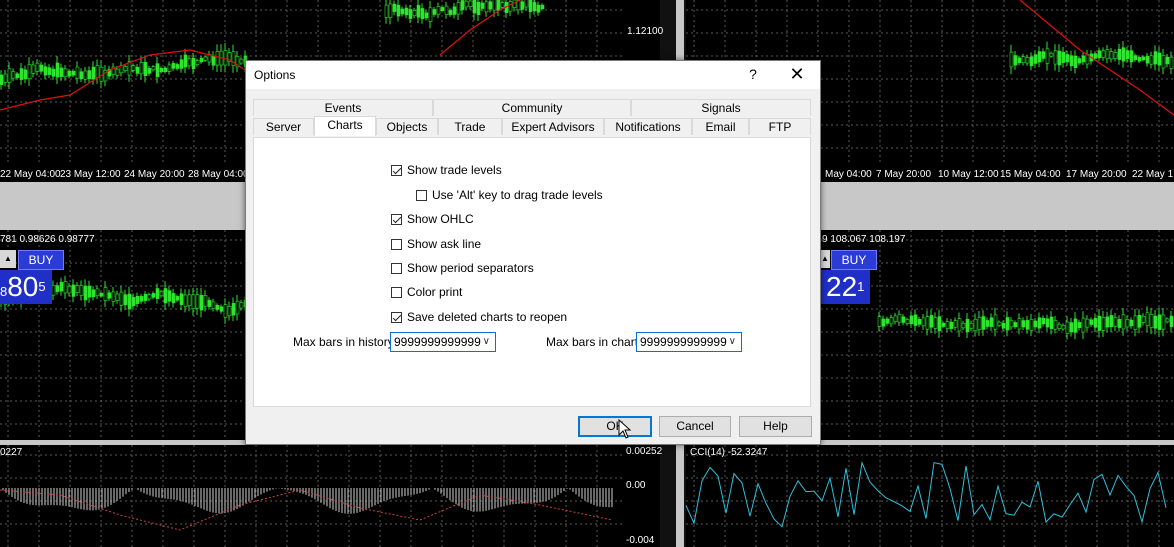 The image size is (1174, 547). I want to click on help-icon: ?, so click(753, 74).